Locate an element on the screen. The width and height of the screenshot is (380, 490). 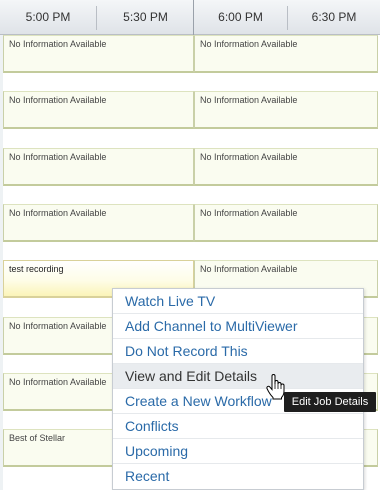
menu-item-do-not-record-this: Do Not Record This is located at coordinates (238, 351).